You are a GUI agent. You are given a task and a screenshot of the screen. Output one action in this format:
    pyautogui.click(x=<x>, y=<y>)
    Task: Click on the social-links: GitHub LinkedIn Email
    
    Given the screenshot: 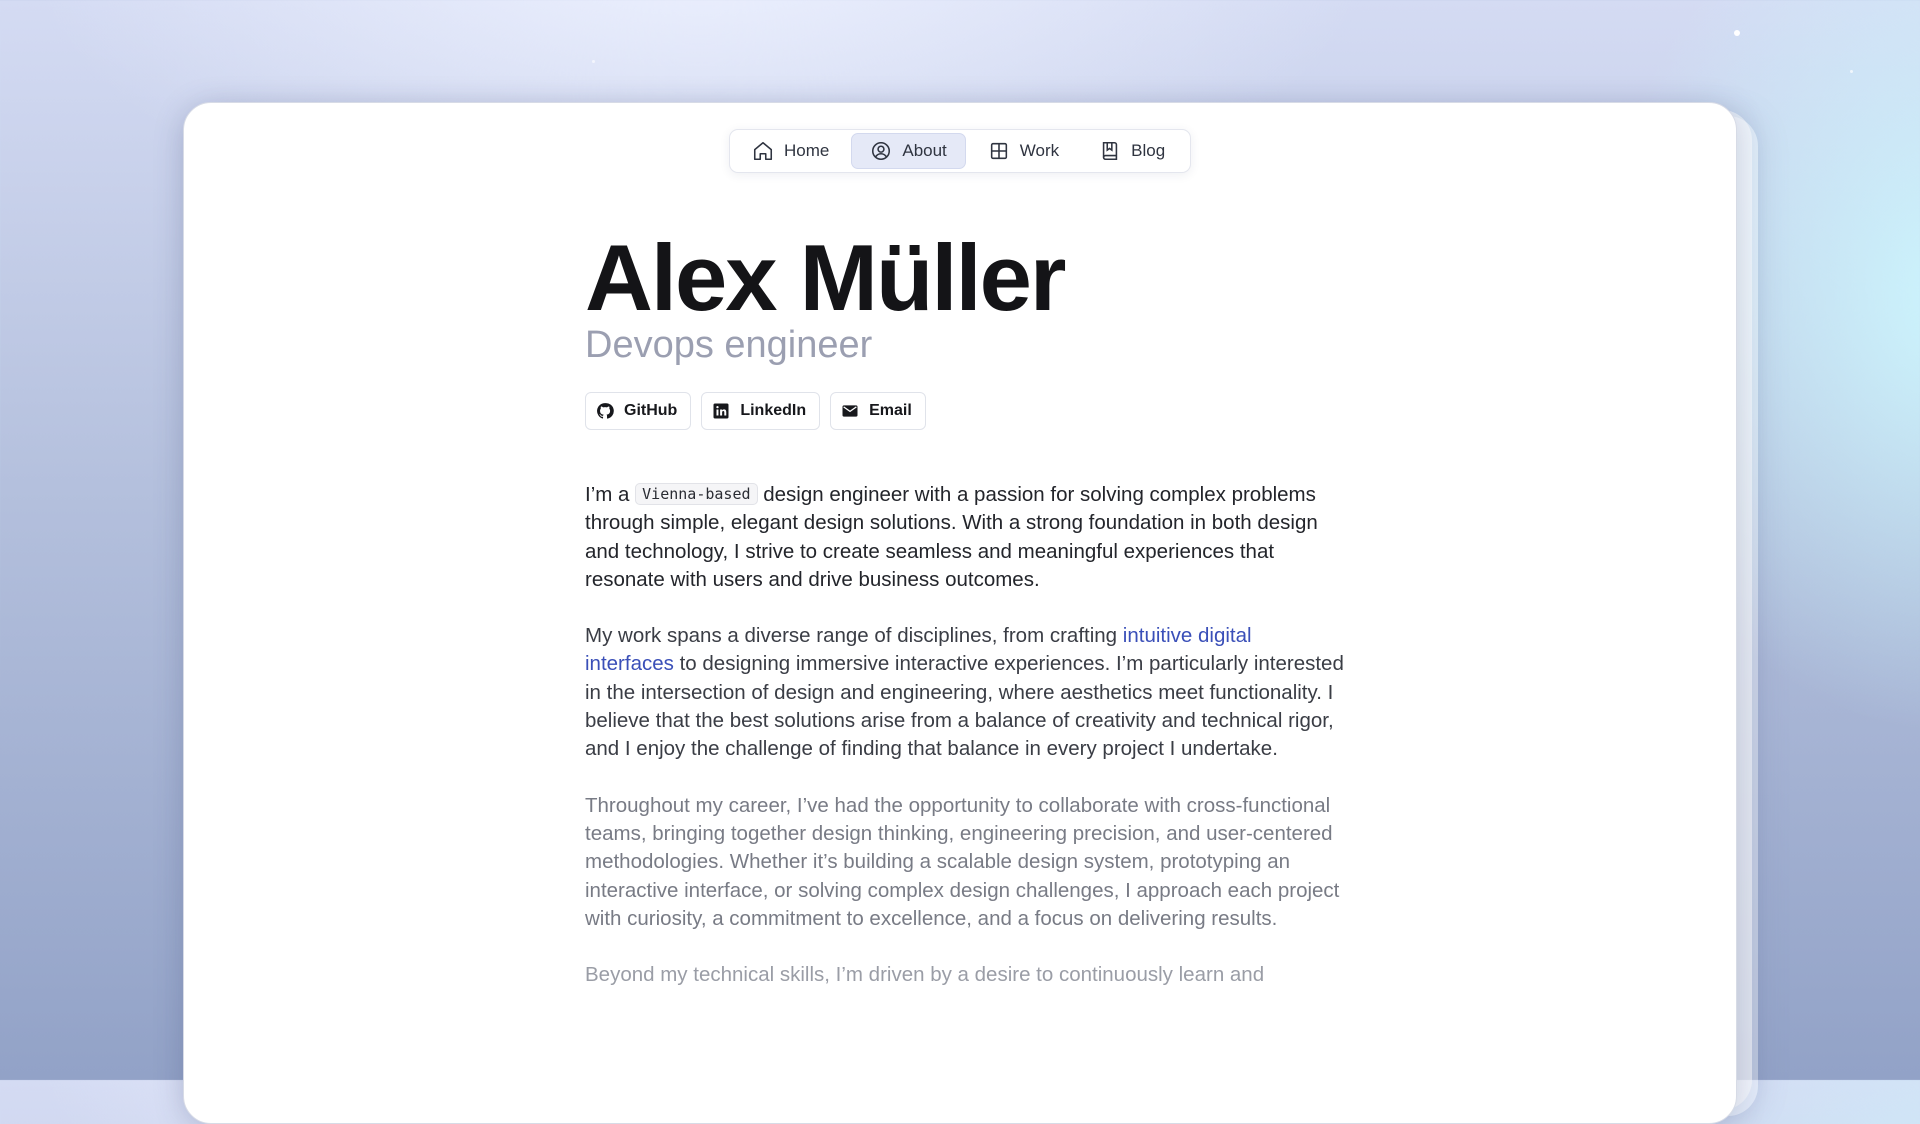 What is the action you would take?
    pyautogui.click(x=965, y=411)
    